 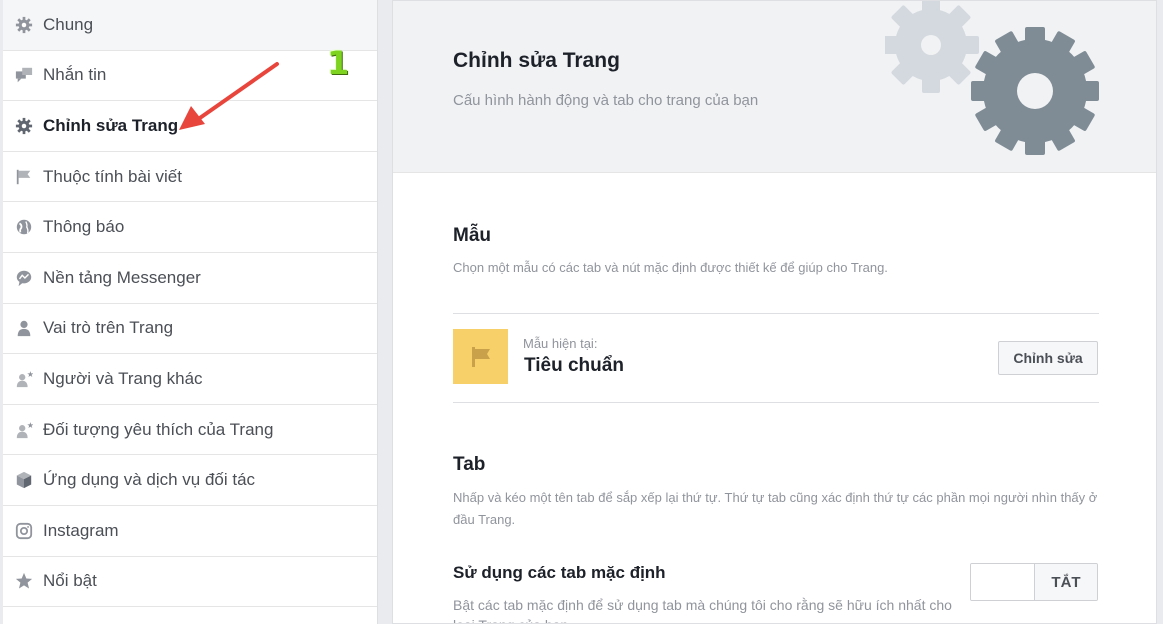 What do you see at coordinates (190, 177) in the screenshot?
I see `sidebar-item-post-attribution: Thuộc tính bài viết` at bounding box center [190, 177].